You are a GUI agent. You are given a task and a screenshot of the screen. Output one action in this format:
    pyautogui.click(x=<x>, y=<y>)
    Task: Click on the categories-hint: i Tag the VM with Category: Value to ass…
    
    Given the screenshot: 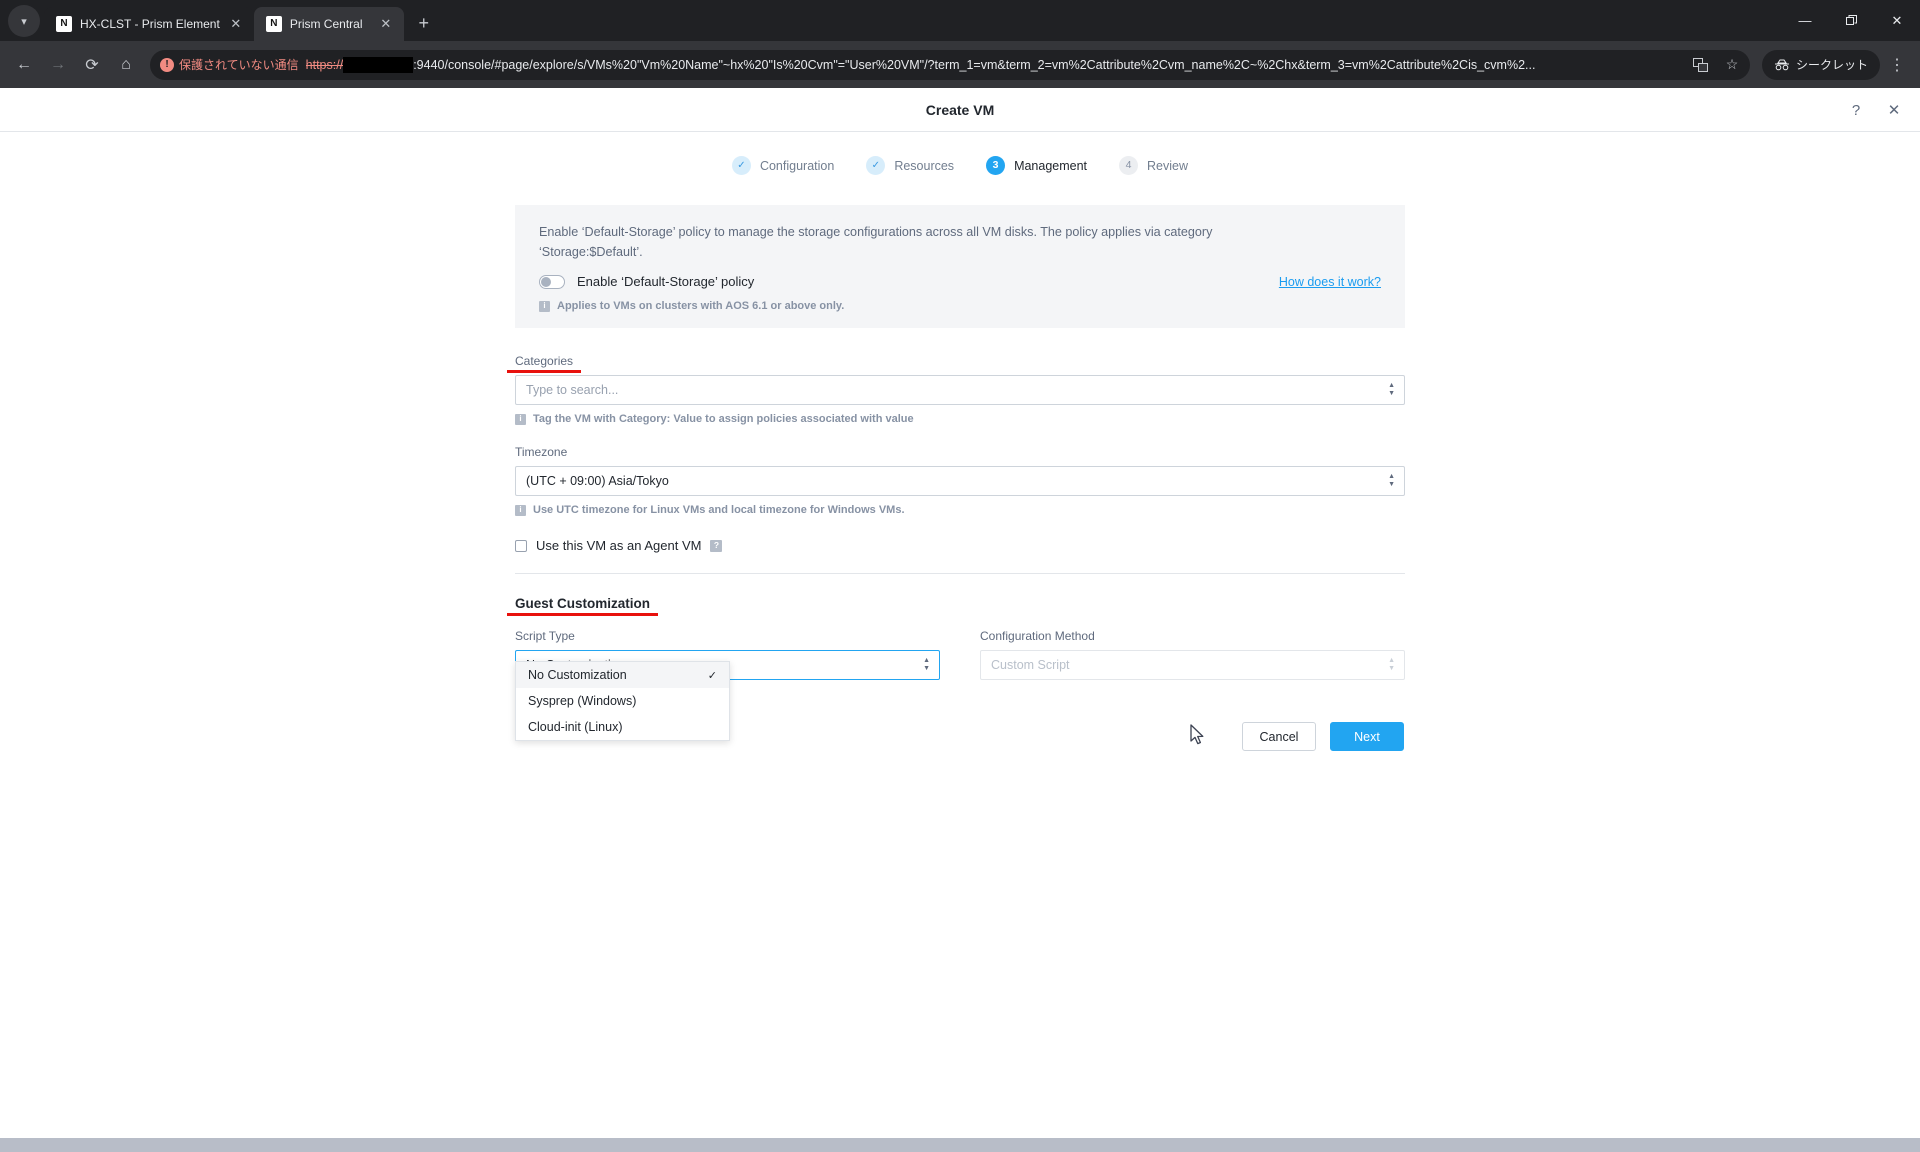 What is the action you would take?
    pyautogui.click(x=960, y=419)
    